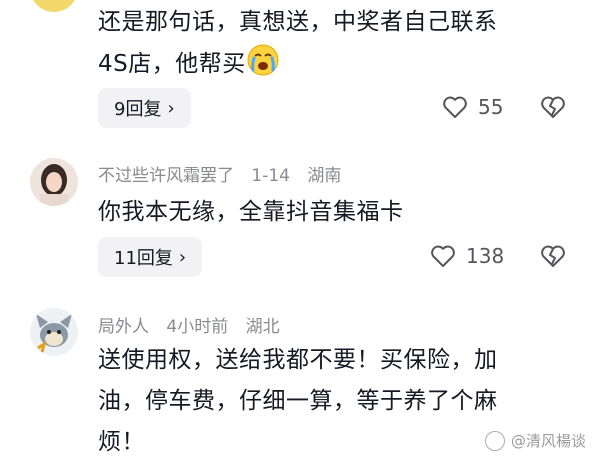 This screenshot has height=463, width=600. I want to click on comment-meta: 不过些许风霜罢了 1-14 湖南, so click(225, 173).